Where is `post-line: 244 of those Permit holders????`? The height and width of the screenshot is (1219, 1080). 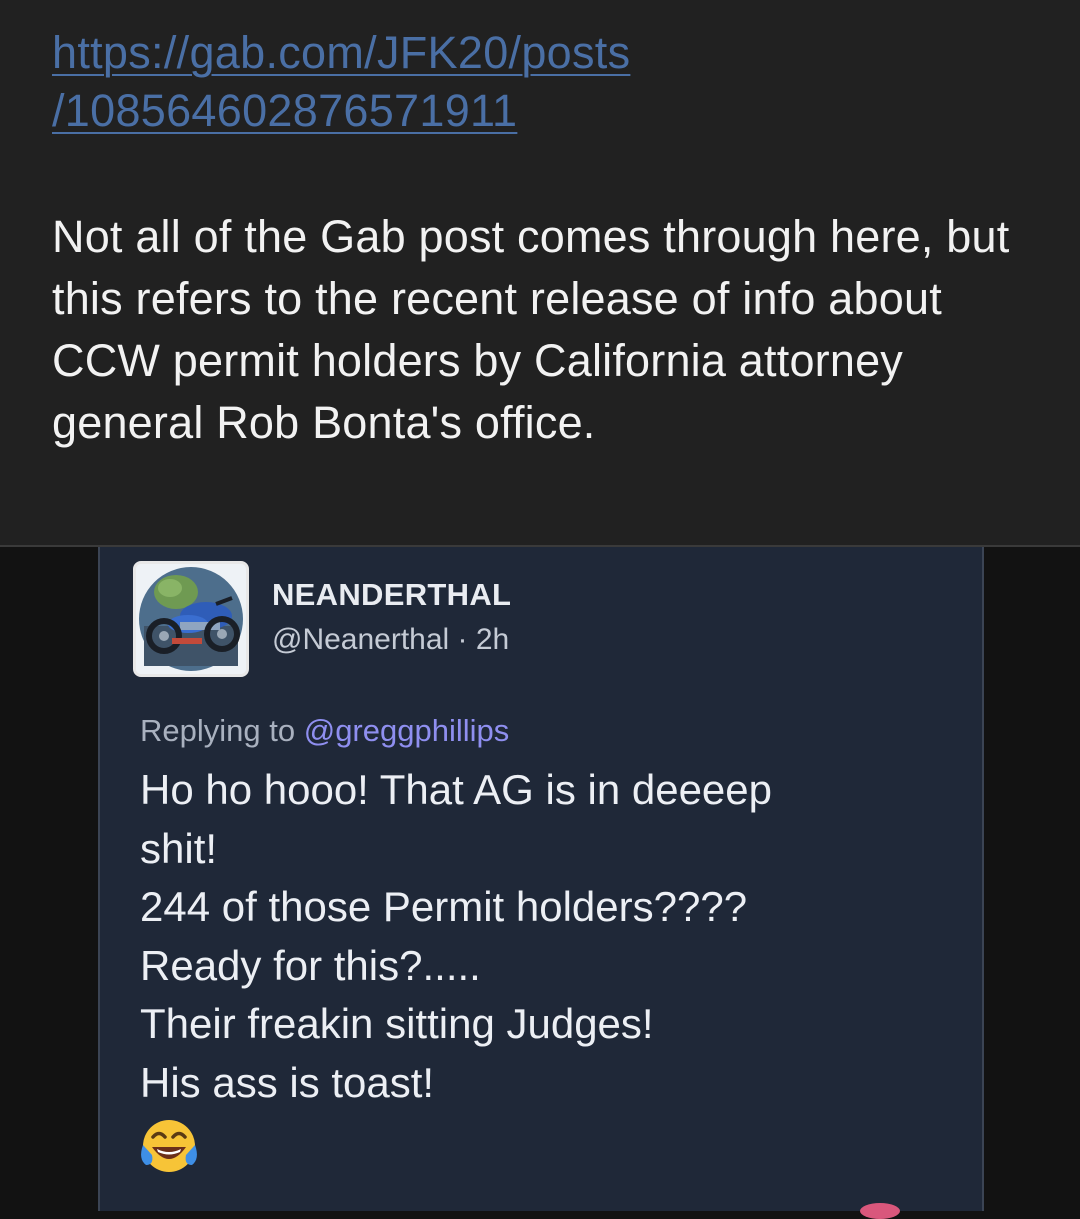
post-line: 244 of those Permit holders???? is located at coordinates (444, 906).